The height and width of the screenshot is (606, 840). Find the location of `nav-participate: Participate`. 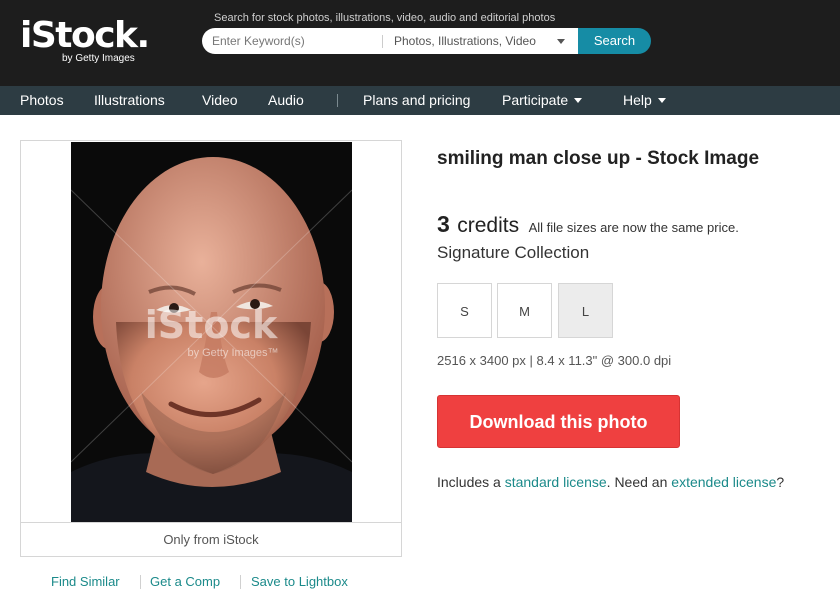

nav-participate: Participate is located at coordinates (542, 100).